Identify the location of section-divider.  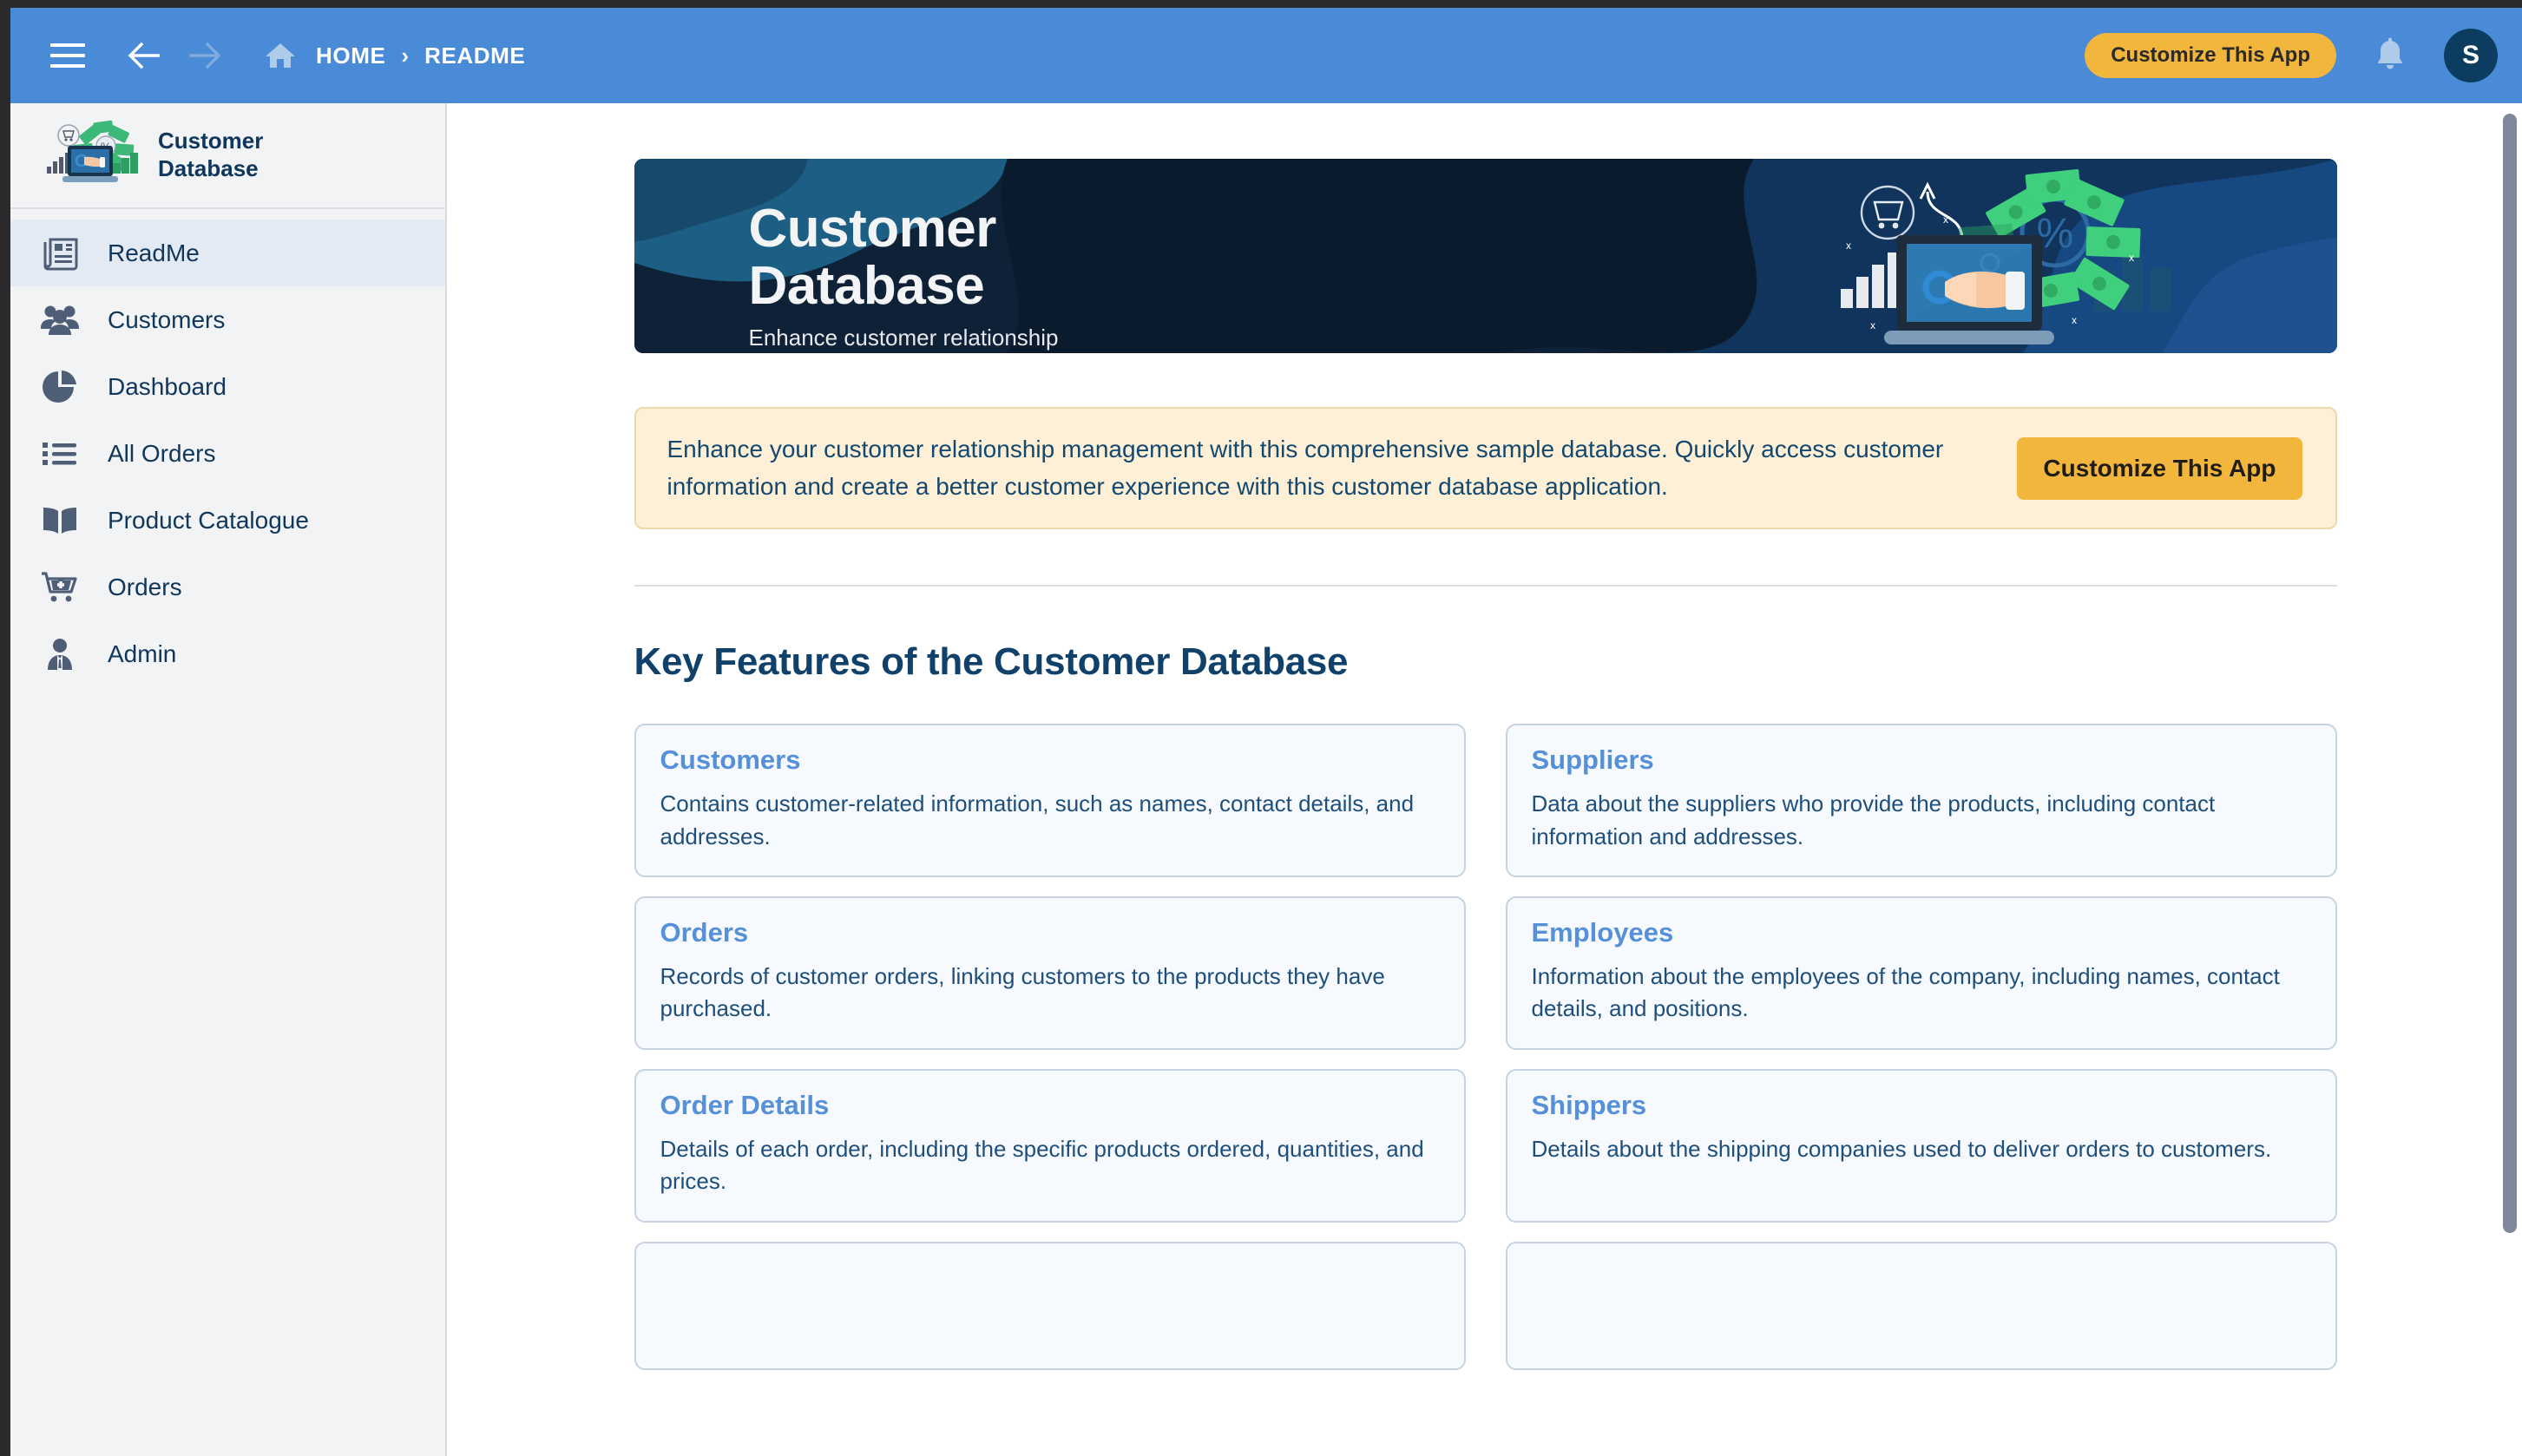
(1485, 586).